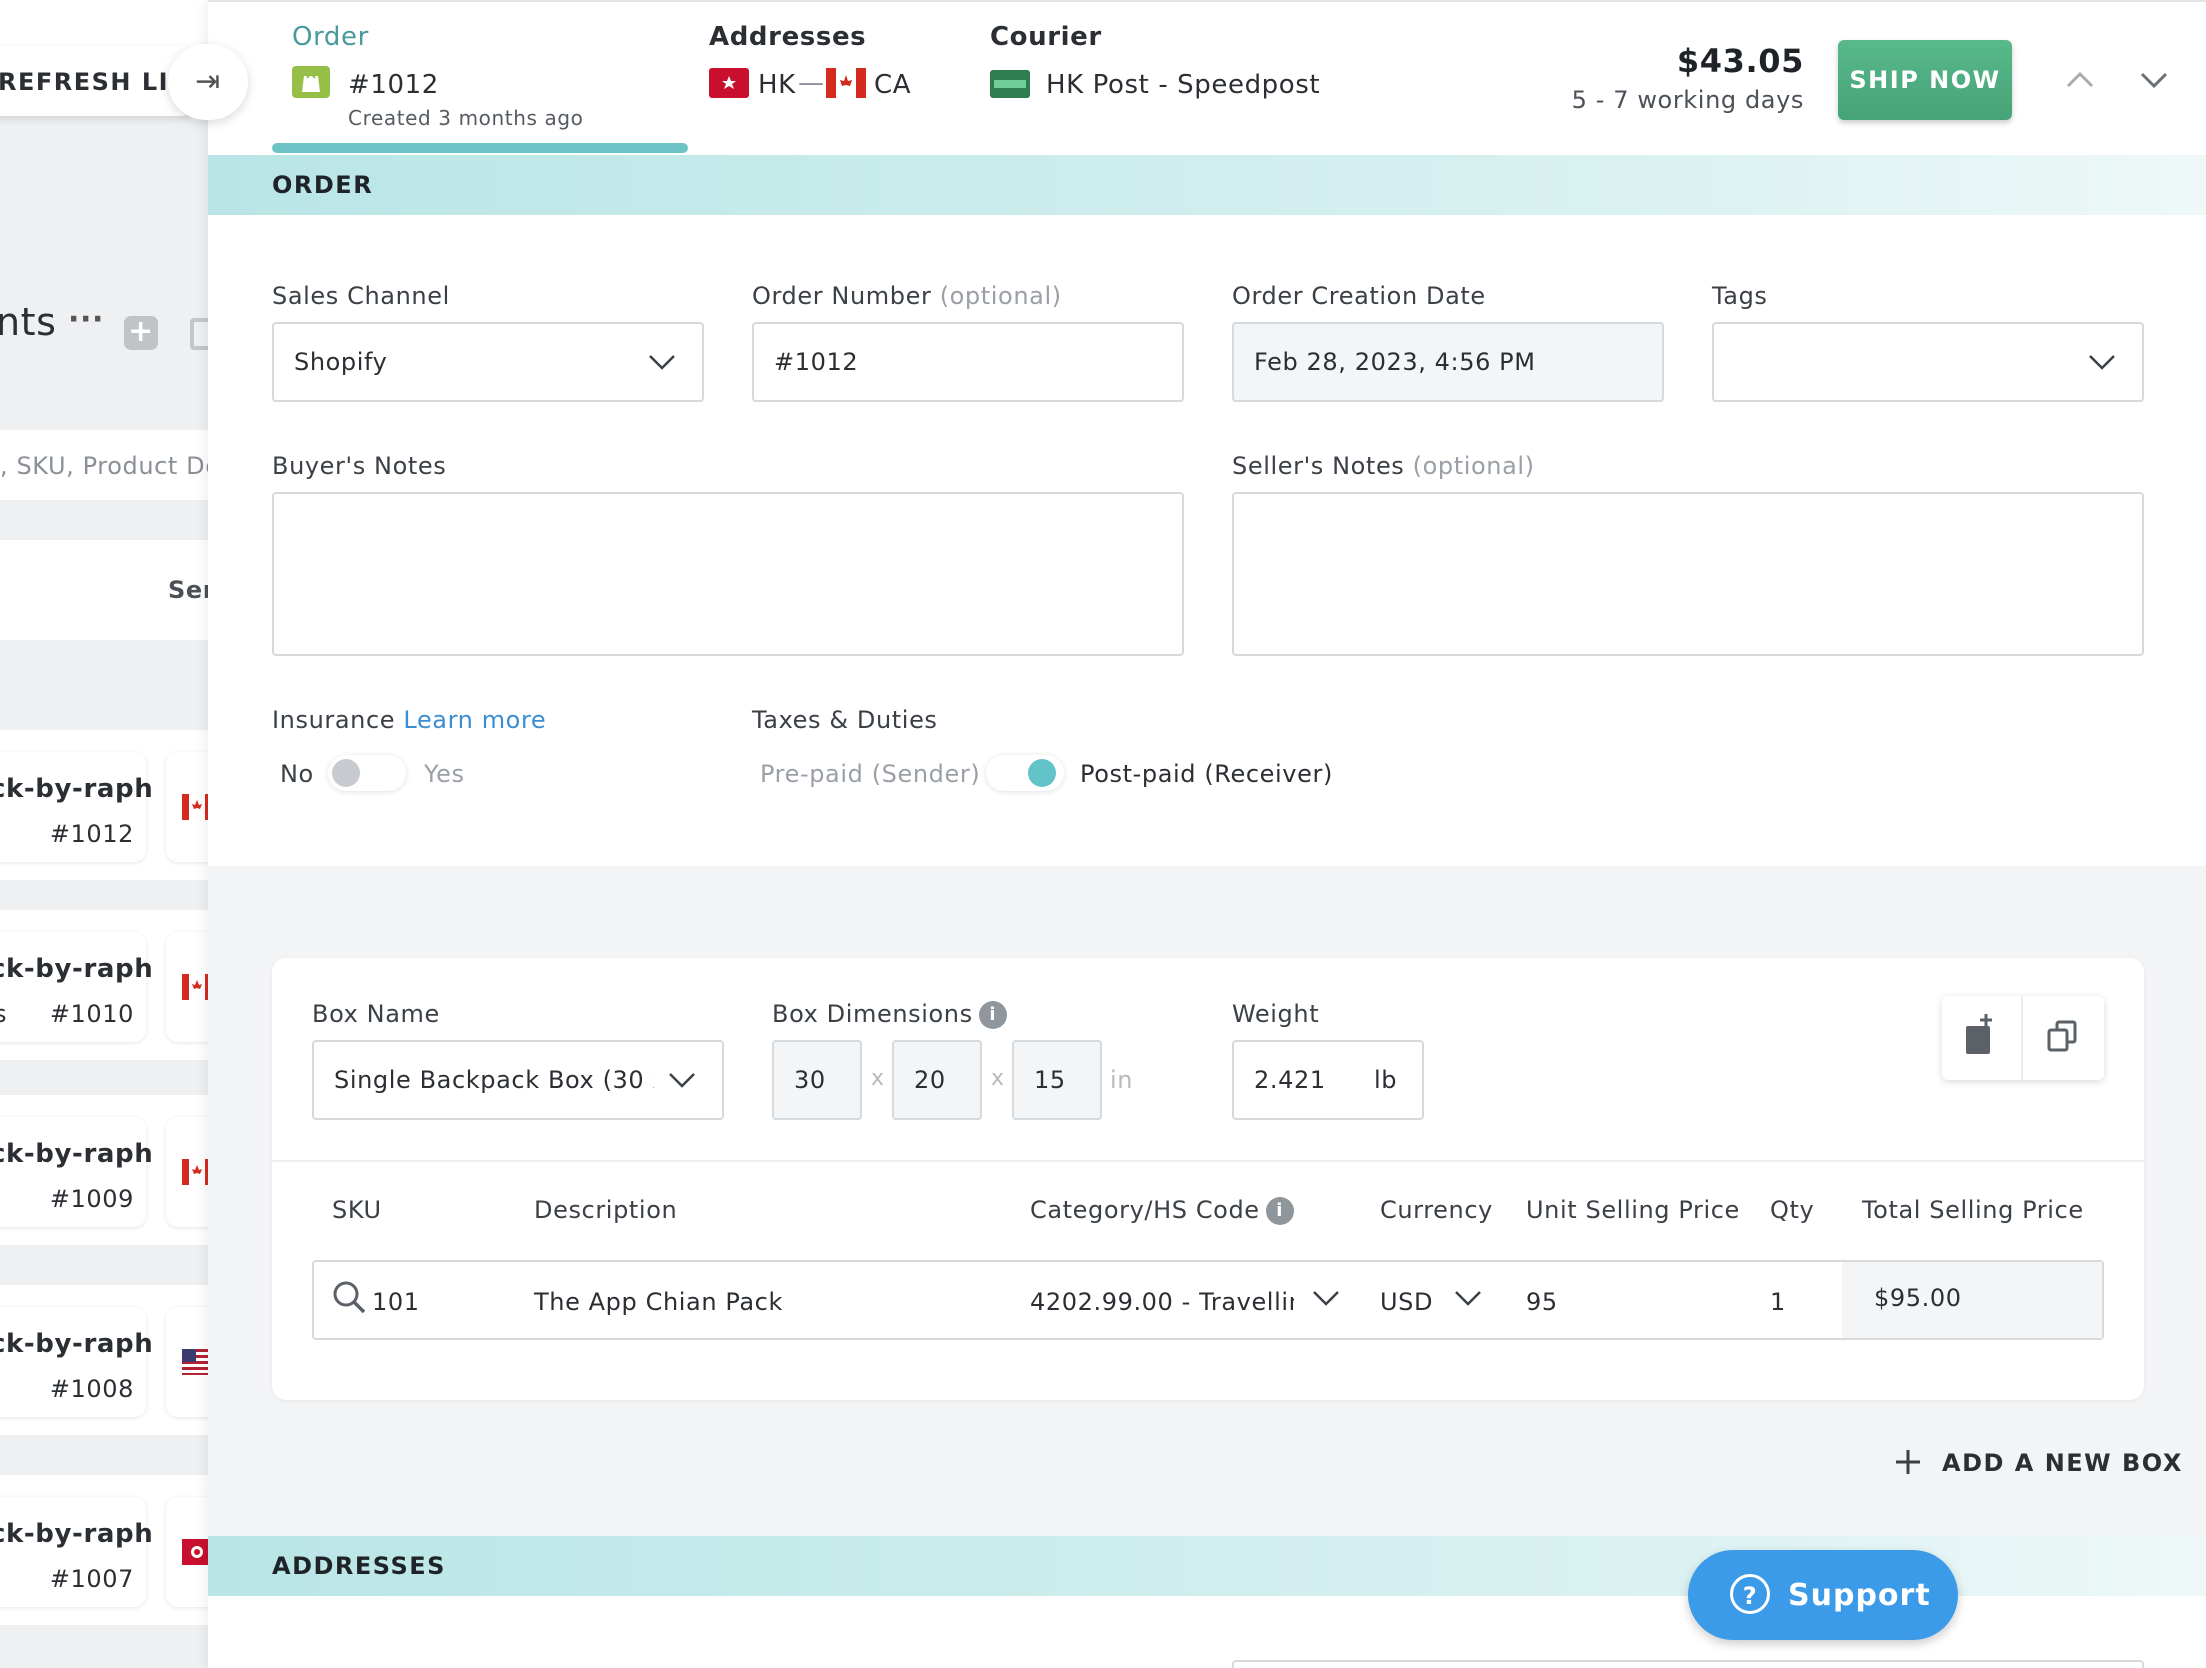 The width and height of the screenshot is (2206, 1668). What do you see at coordinates (1406, 1302) in the screenshot?
I see `currency-select: USD` at bounding box center [1406, 1302].